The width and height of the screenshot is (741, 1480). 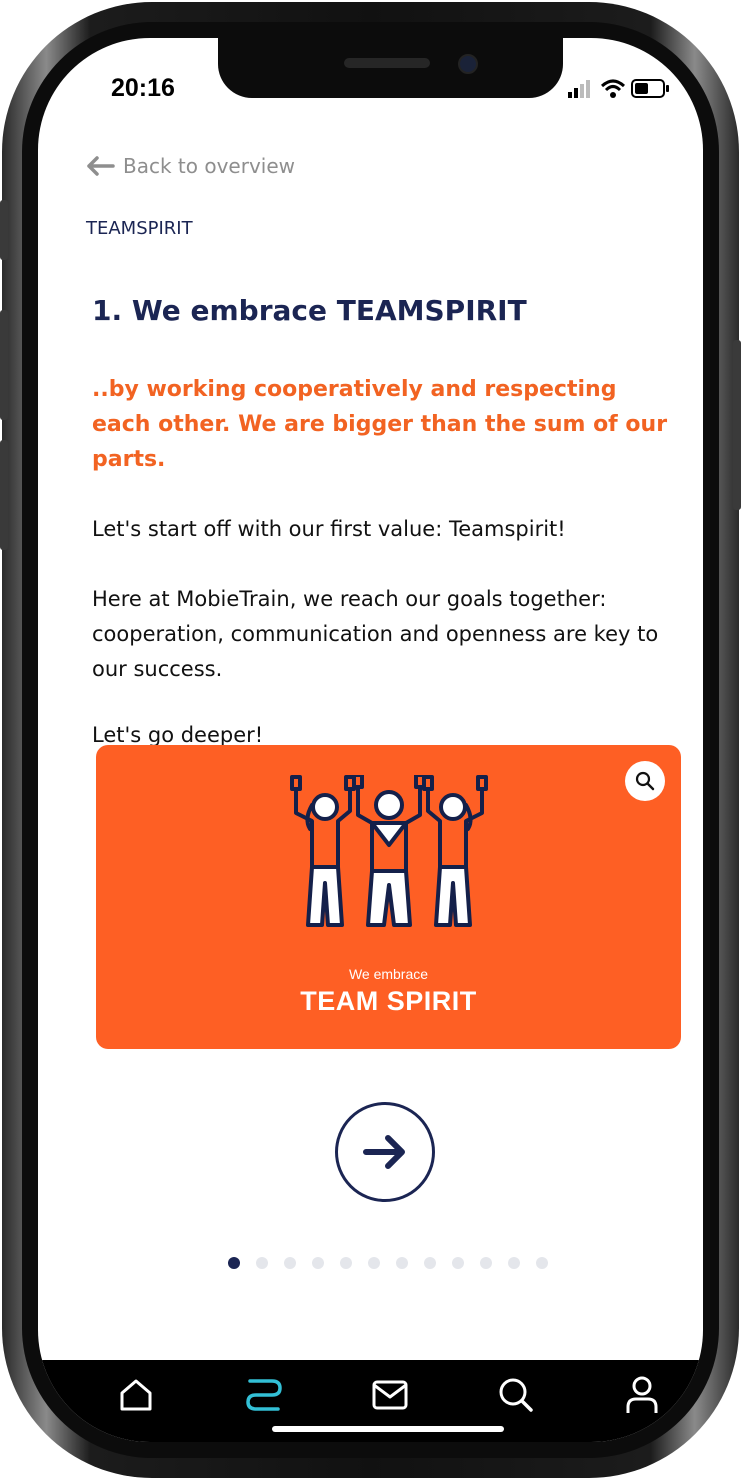 I want to click on battery-icon, so click(x=650, y=88).